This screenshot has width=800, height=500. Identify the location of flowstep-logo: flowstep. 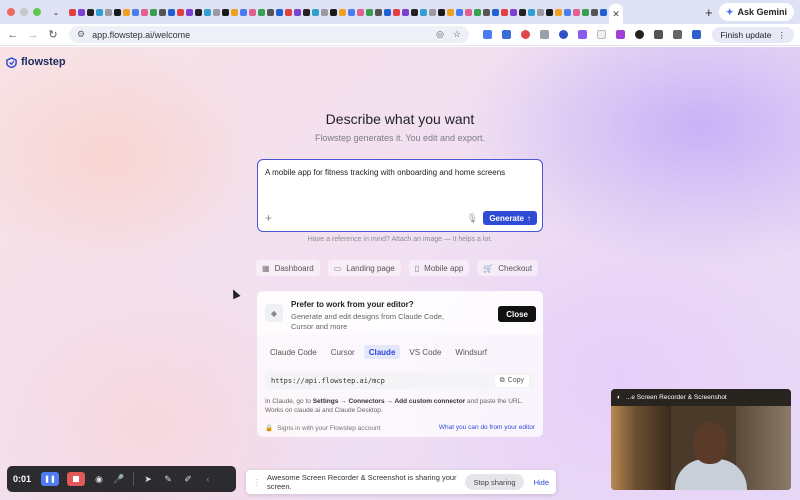
(36, 62).